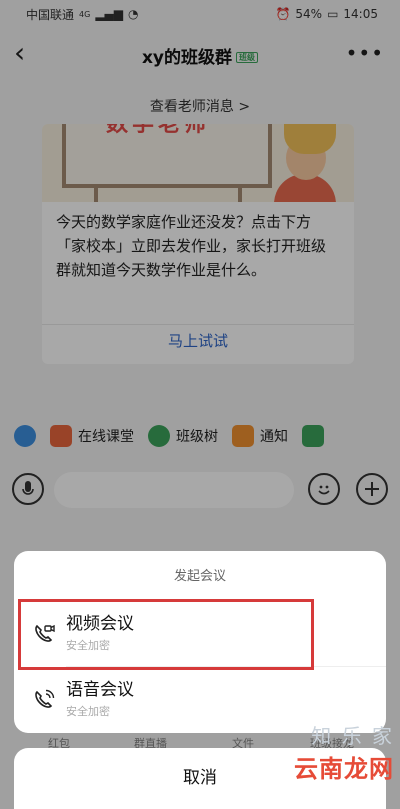 The height and width of the screenshot is (809, 400). I want to click on voice-meeting-label: 语音会议, so click(100, 690).